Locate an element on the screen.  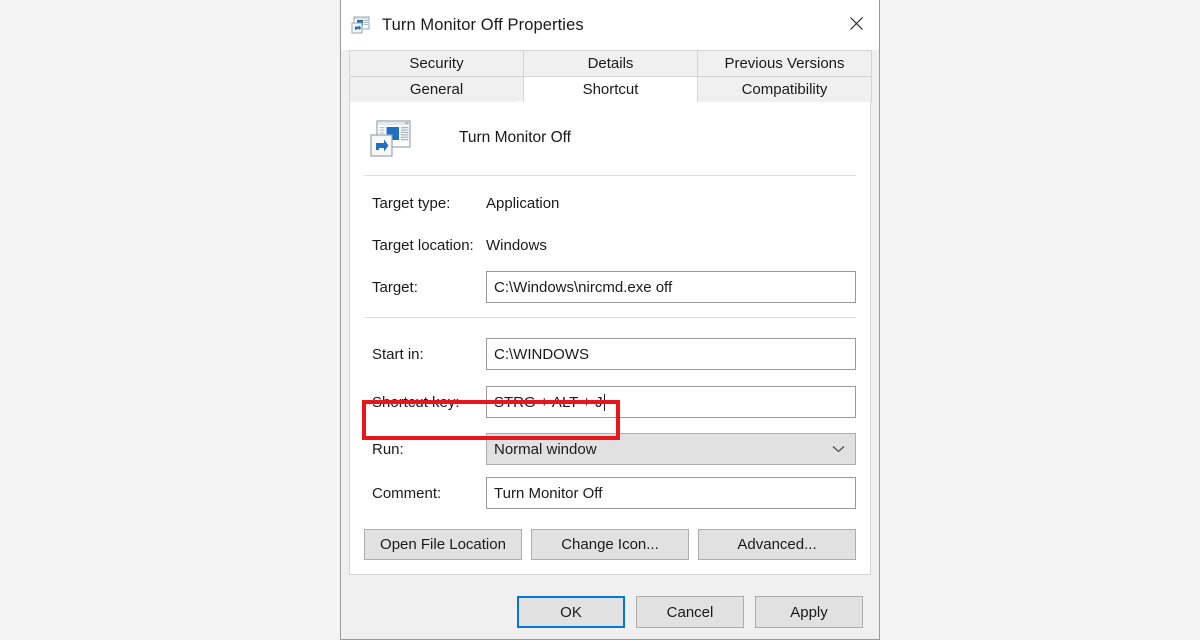
separator-middle is located at coordinates (610, 317).